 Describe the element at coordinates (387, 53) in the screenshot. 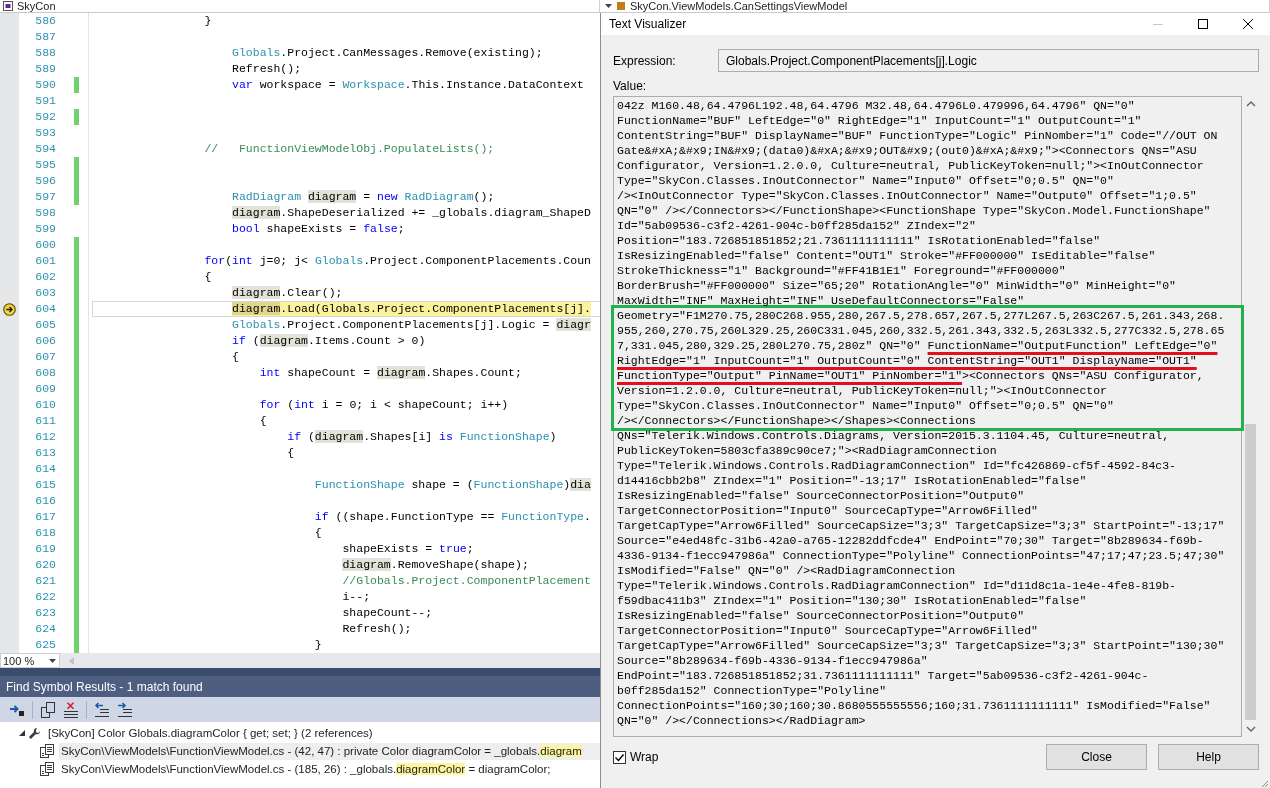

I see `code-line: Globals.Project.CanMessages.Remove(existing);` at that location.